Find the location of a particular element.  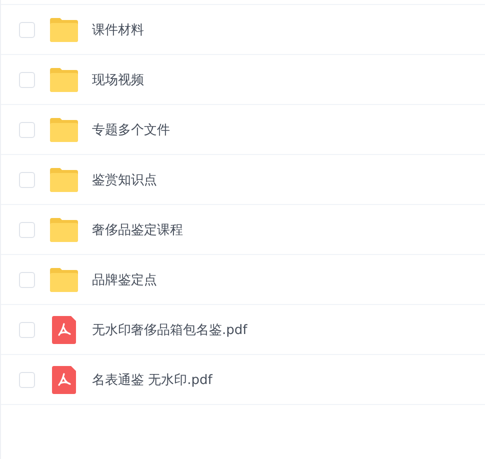

file-name: 无水印奢侈品箱包名鉴.pdf is located at coordinates (170, 329).